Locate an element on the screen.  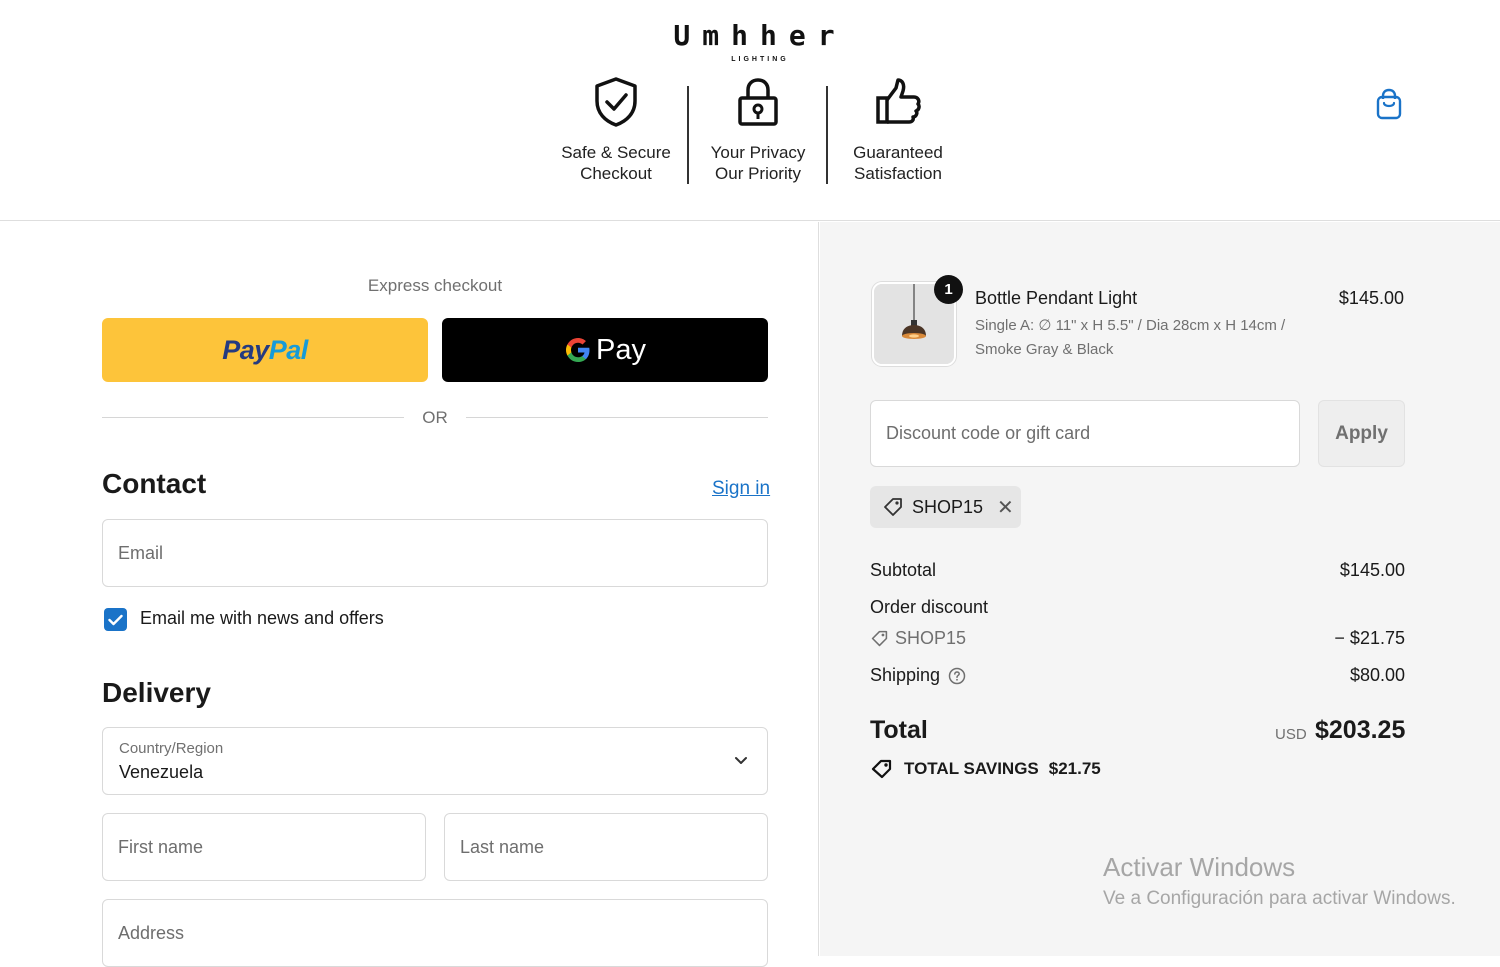
order-discount-label: Order discount is located at coordinates (929, 607).